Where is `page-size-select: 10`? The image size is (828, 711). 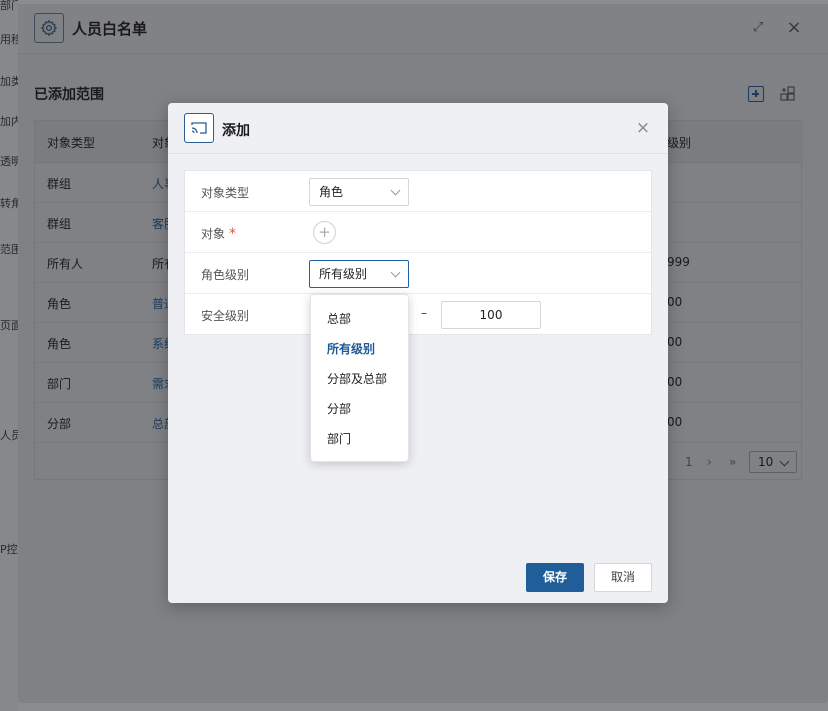 page-size-select: 10 is located at coordinates (773, 462).